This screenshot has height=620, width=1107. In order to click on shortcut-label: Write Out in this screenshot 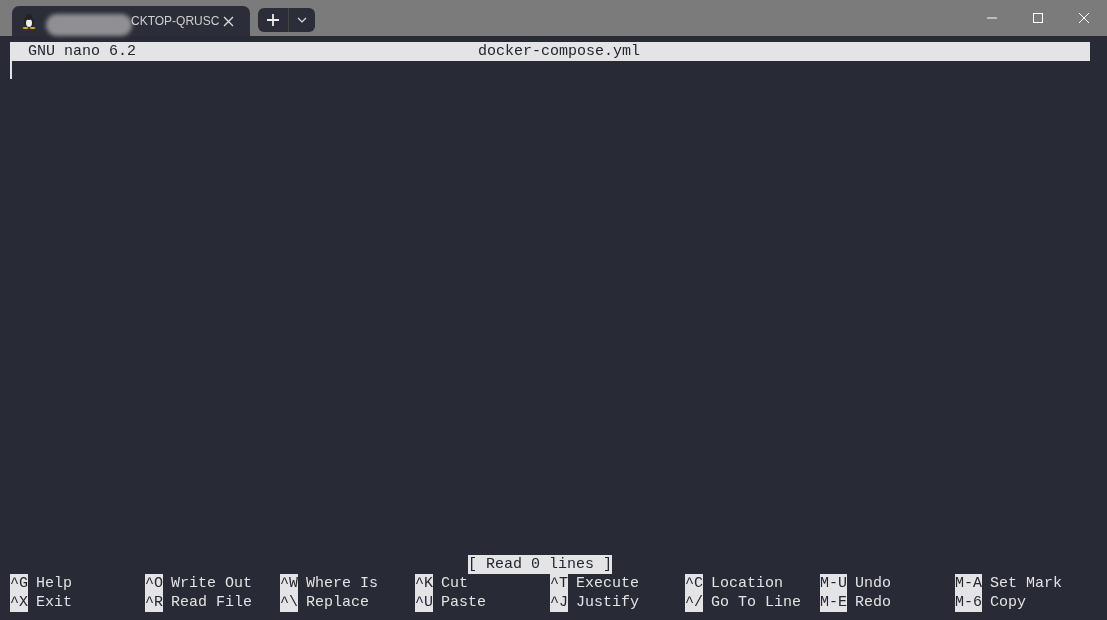, I will do `click(212, 583)`.